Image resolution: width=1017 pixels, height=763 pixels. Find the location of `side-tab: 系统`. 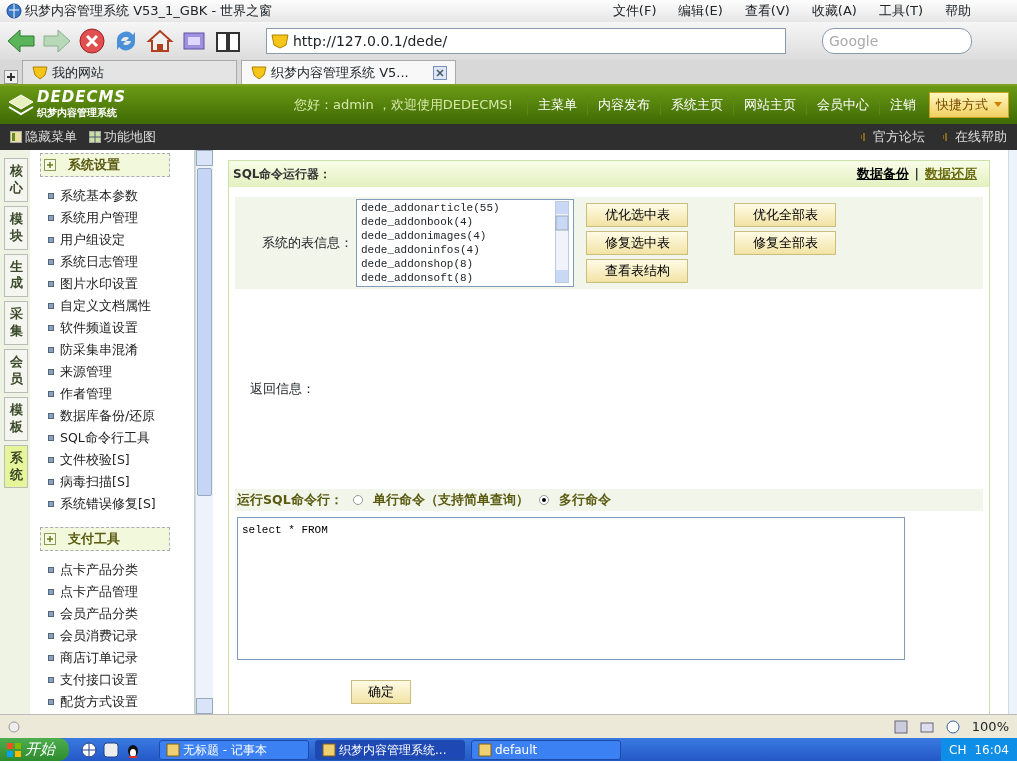

side-tab: 系统 is located at coordinates (16, 466).